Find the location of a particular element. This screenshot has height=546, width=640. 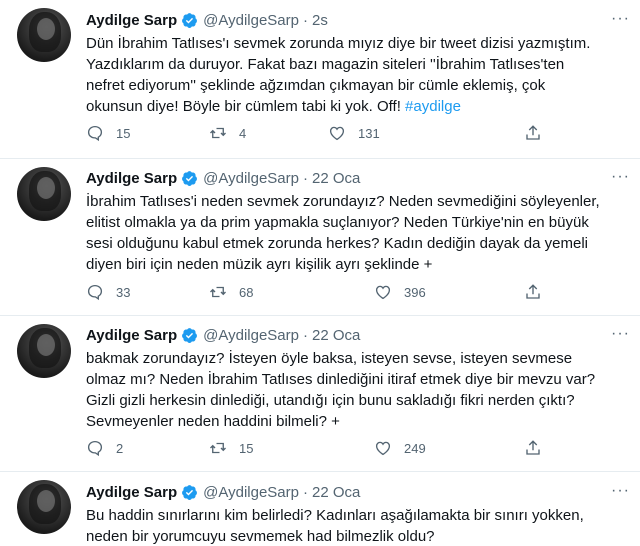

like-button: 131 is located at coordinates (354, 133).